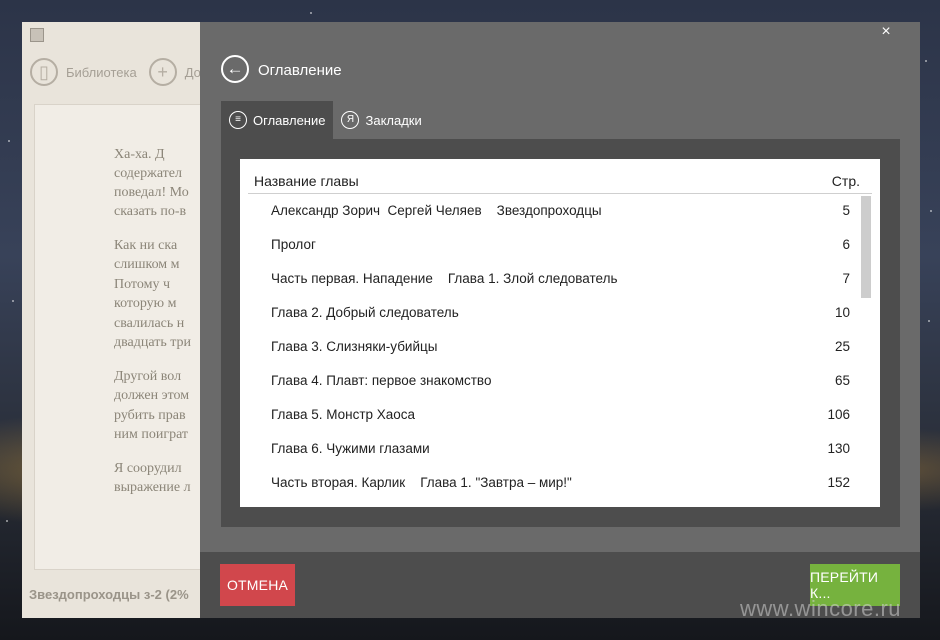  I want to click on tab-contents: ≡ Оглавление, so click(277, 120).